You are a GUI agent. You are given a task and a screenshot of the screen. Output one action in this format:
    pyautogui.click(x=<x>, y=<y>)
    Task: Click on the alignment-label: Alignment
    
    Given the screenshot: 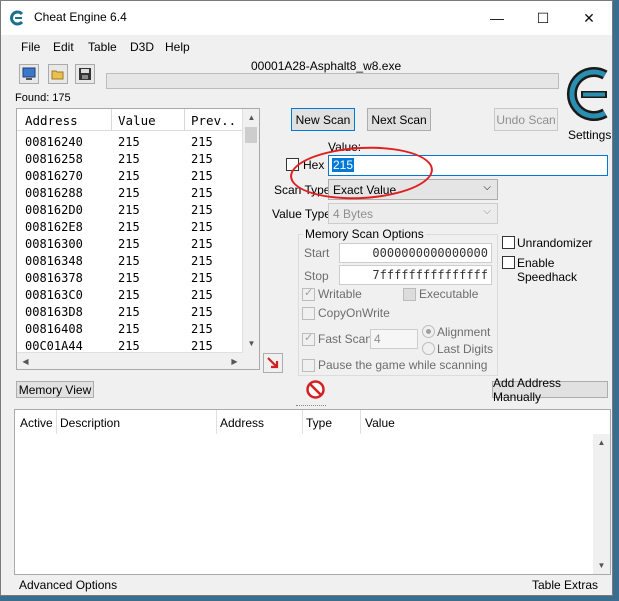 What is the action you would take?
    pyautogui.click(x=464, y=332)
    